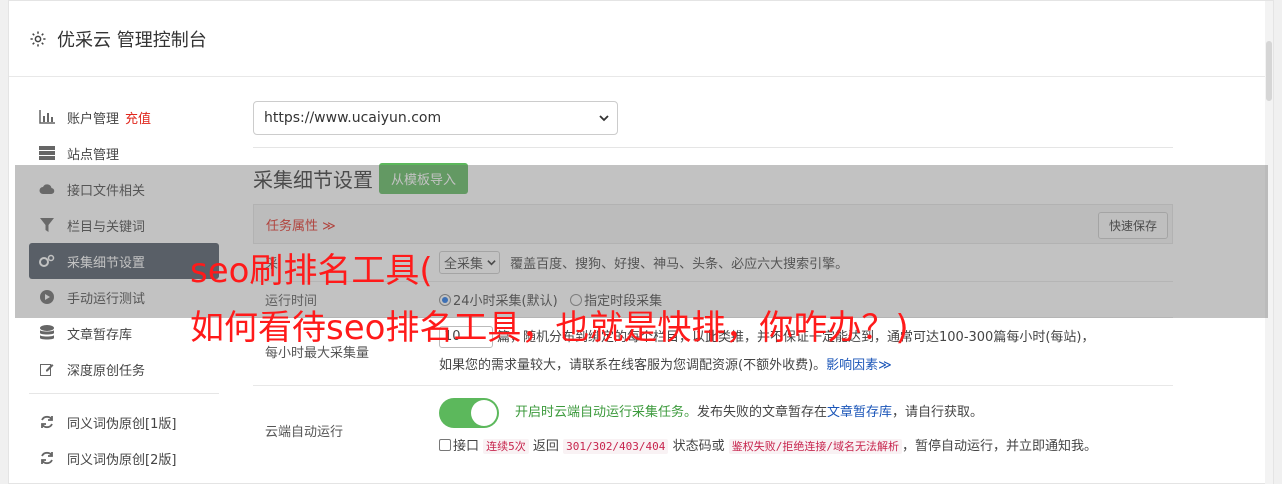 The image size is (1282, 484). I want to click on sidebar-item-deep-original: 深度原创任务, so click(124, 369).